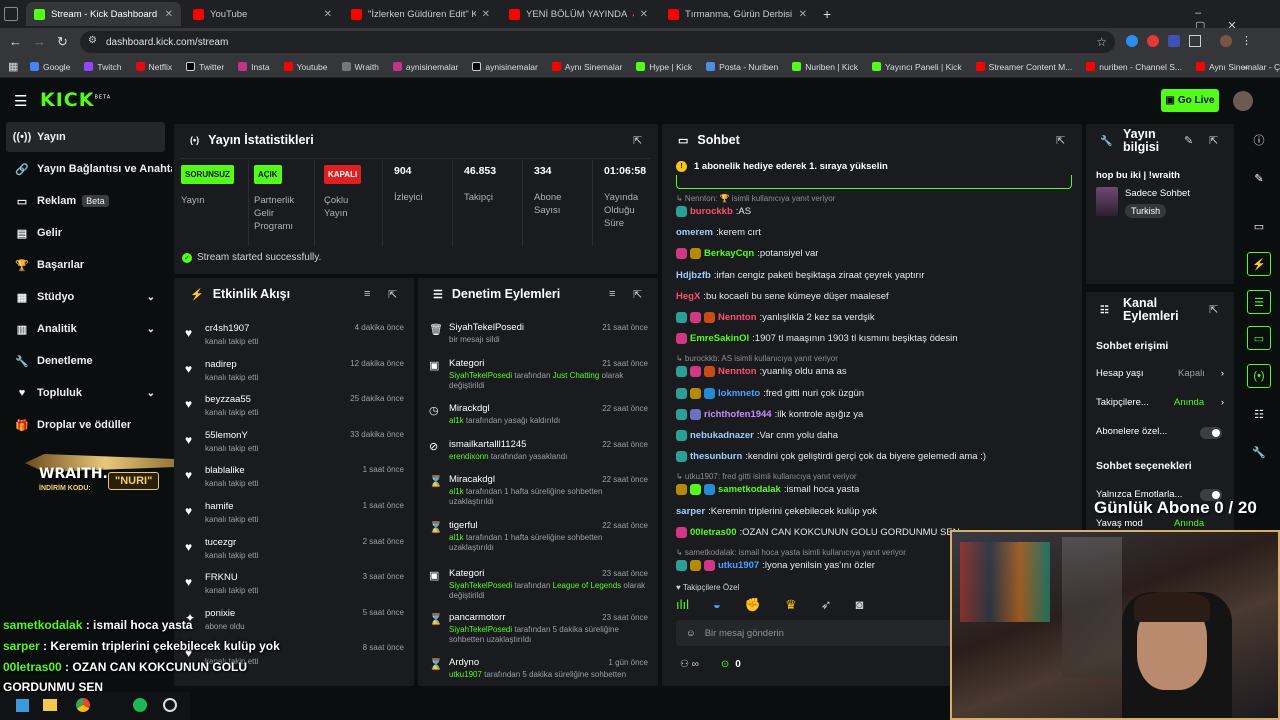 This screenshot has height=720, width=1280. I want to click on chat-input: ☺ Bir mesaj gönderin, so click(816, 633).